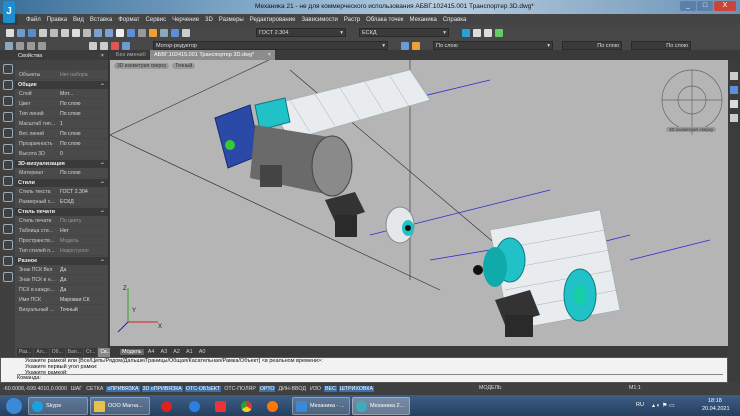  What do you see at coordinates (57, 20) in the screenshot?
I see `menu-edit: Правка` at bounding box center [57, 20].